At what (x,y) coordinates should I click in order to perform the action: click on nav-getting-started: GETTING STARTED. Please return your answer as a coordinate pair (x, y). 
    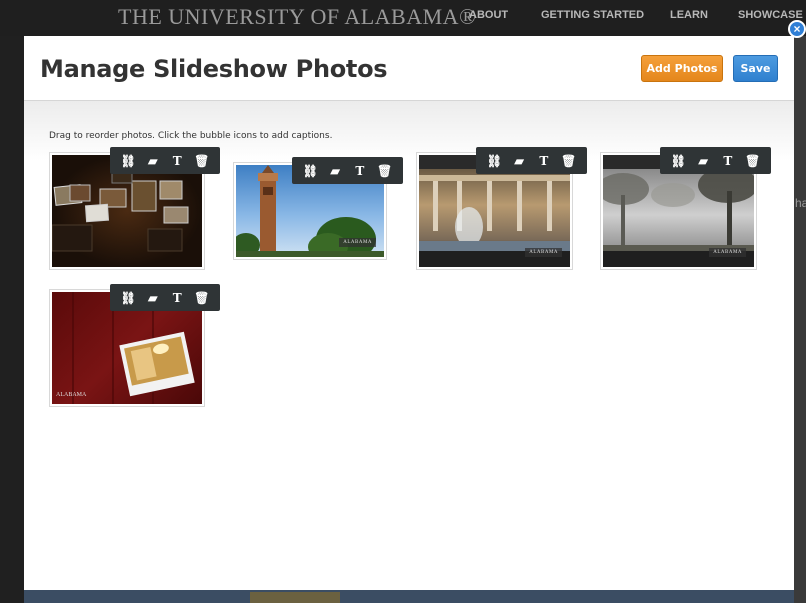
    Looking at the image, I should click on (592, 15).